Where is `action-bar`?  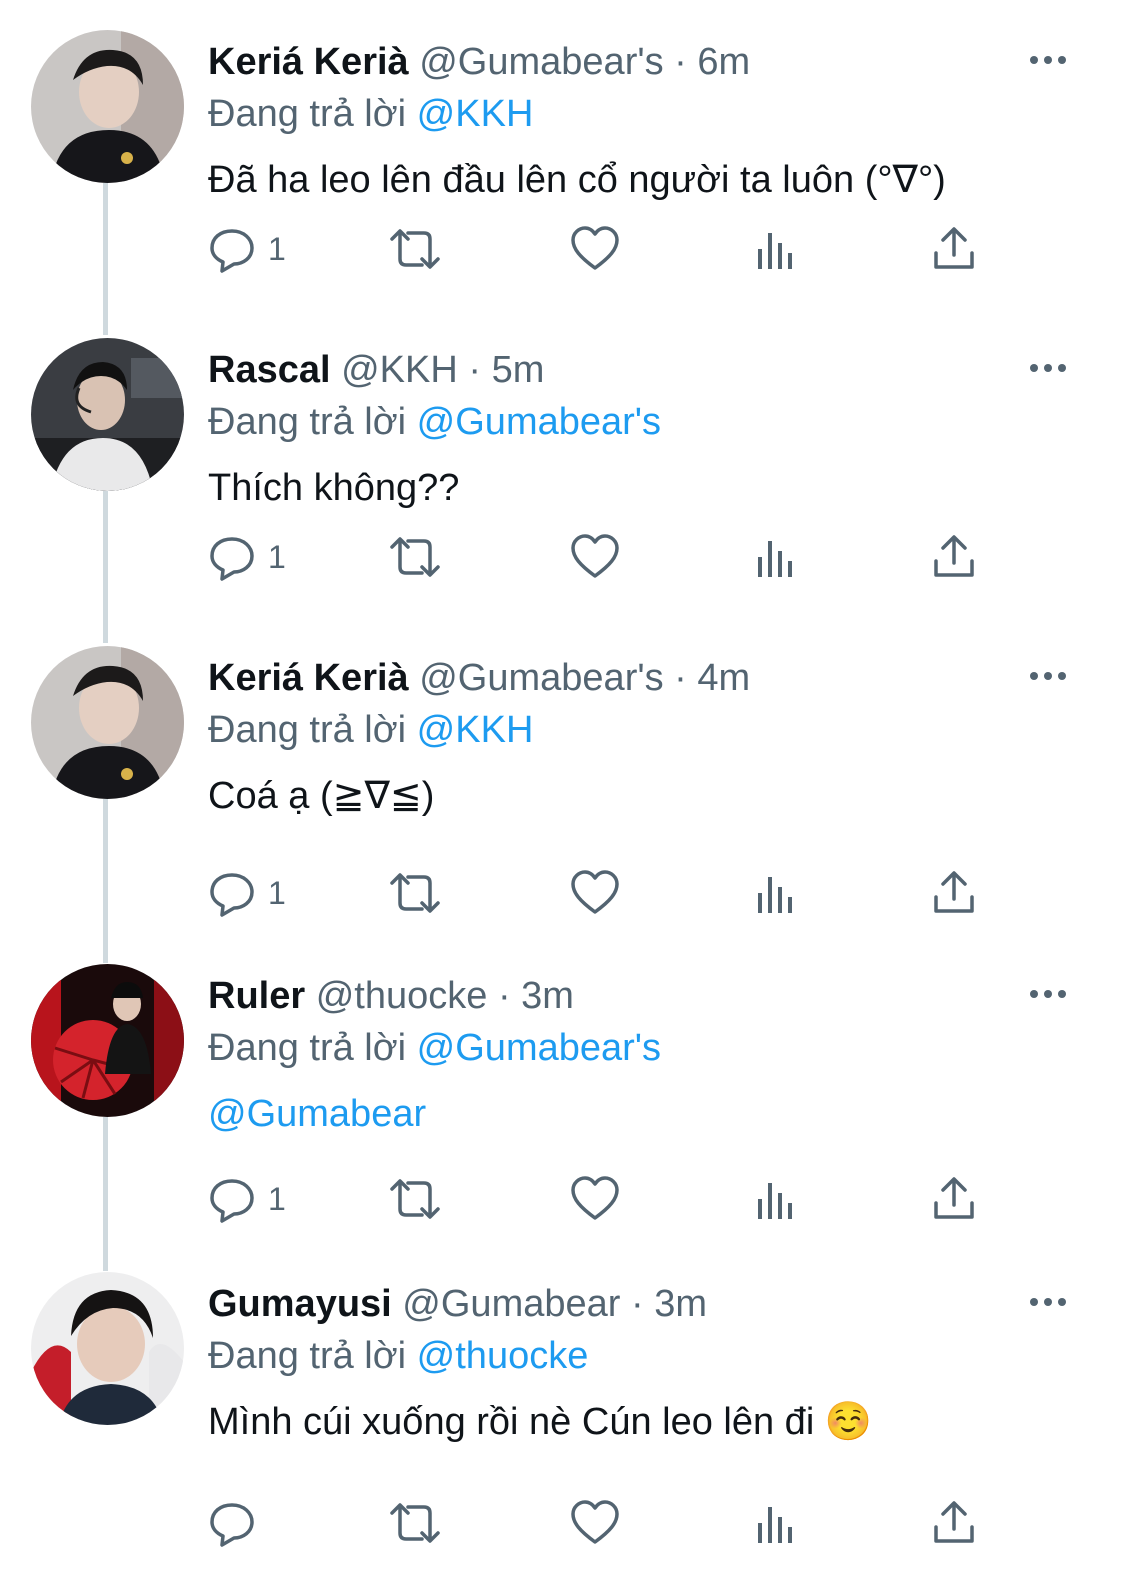 action-bar is located at coordinates (608, 1523).